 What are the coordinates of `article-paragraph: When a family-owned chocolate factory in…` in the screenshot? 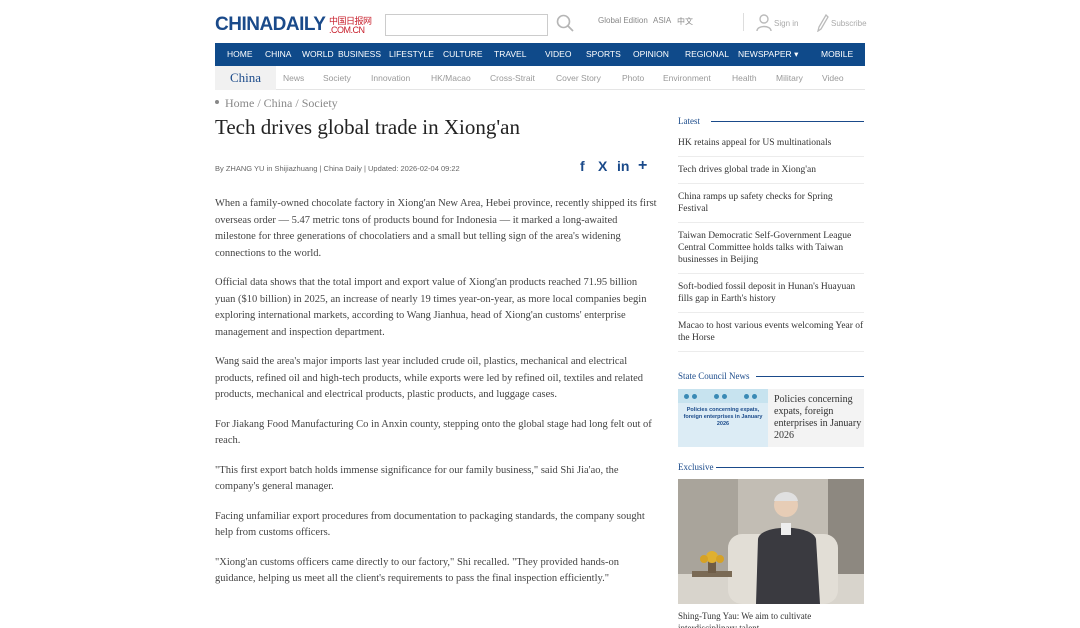 It's located at (436, 228).